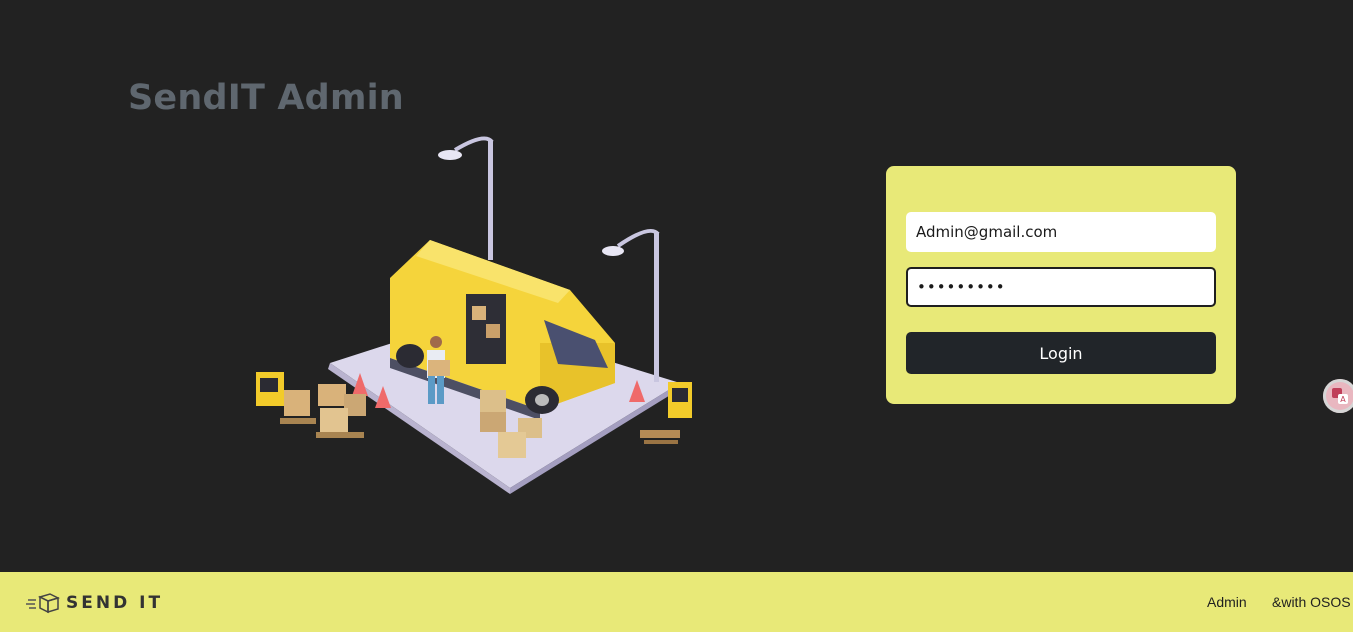 The height and width of the screenshot is (632, 1353). I want to click on svg-text: A, so click(1343, 399).